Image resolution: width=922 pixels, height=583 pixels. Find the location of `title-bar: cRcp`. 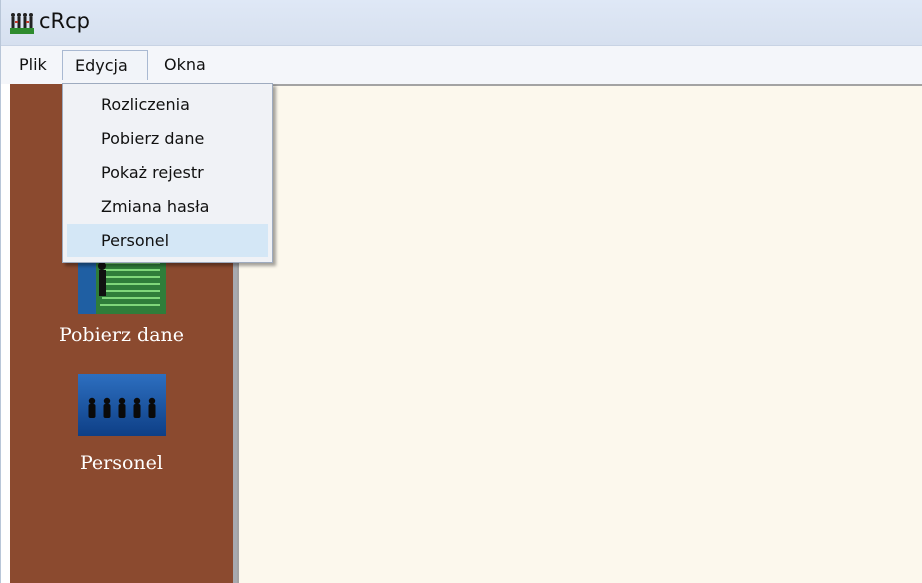

title-bar: cRcp is located at coordinates (461, 23).